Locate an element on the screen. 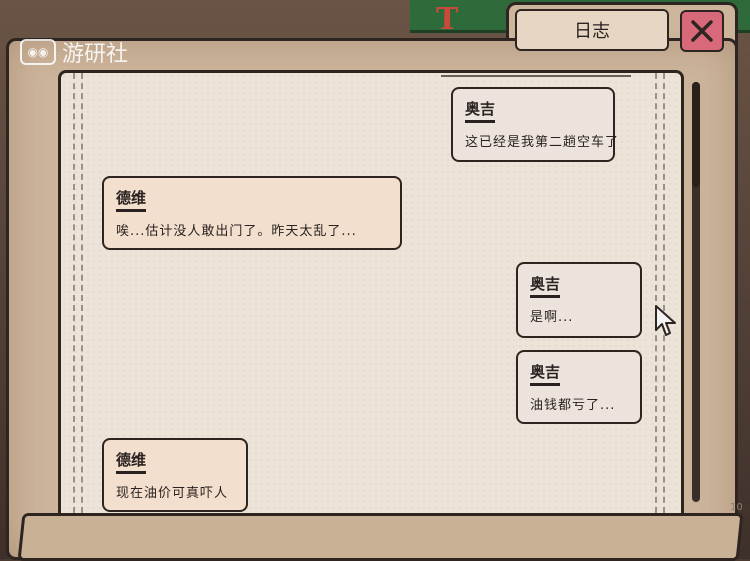 This screenshot has width=750, height=561. paper-divider is located at coordinates (536, 76).